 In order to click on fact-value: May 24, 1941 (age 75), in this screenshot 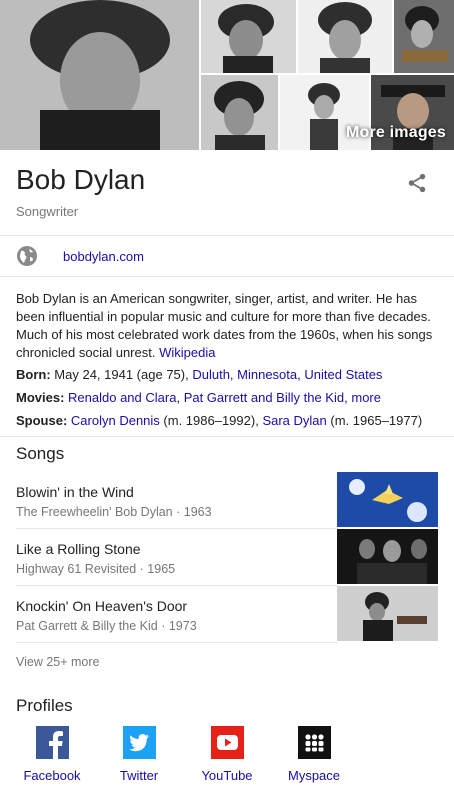, I will do `click(121, 374)`.